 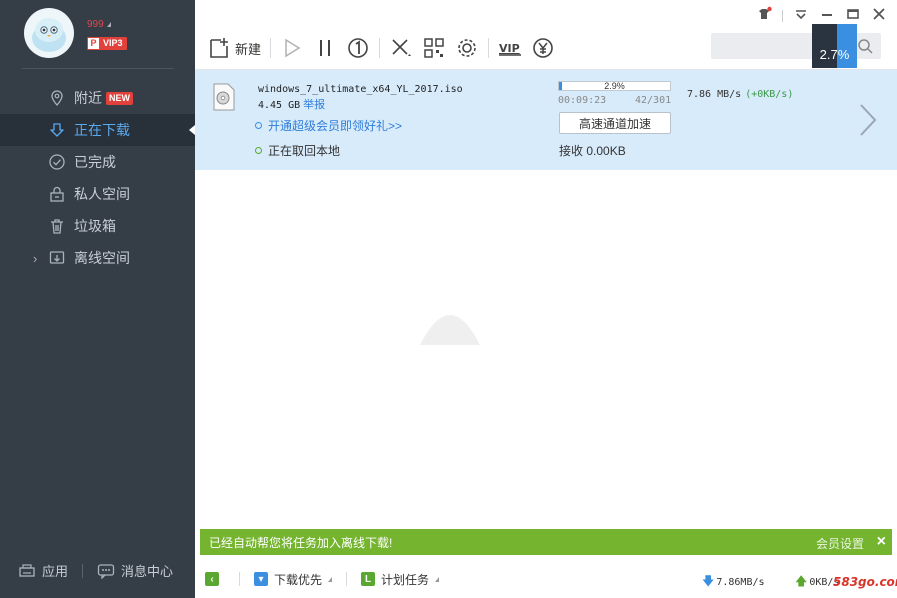 I want to click on task-speed: 7.86 MB/s (+0KB/s), so click(x=740, y=94).